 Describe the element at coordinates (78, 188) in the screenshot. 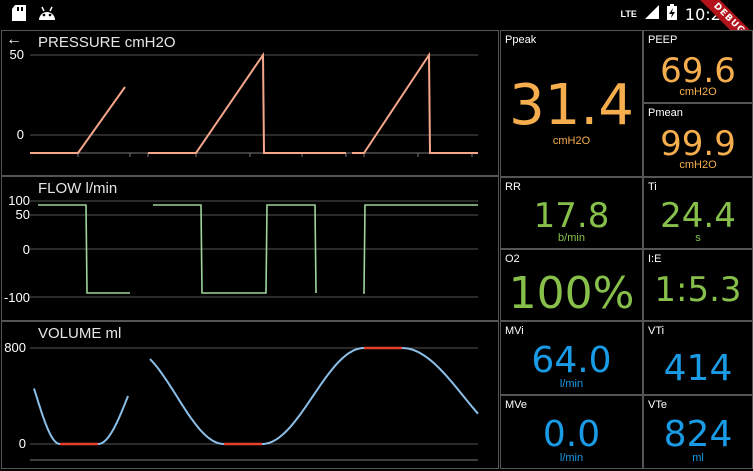

I see `chart-title: FLOW l/min` at that location.